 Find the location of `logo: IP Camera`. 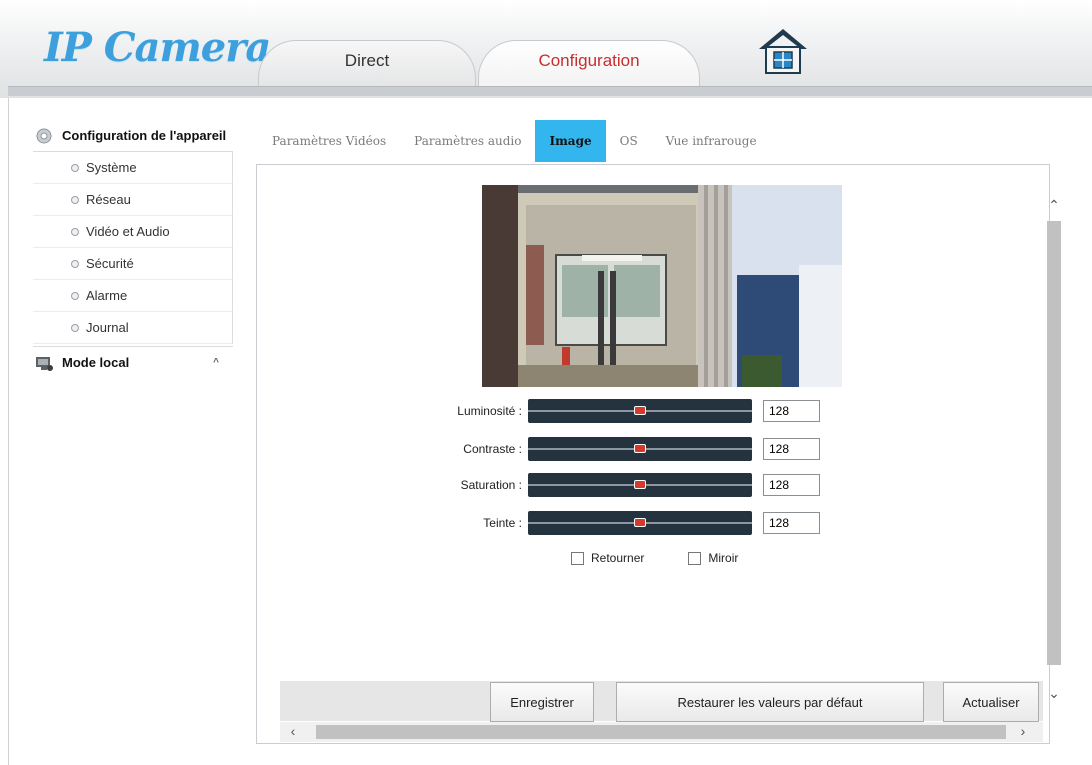

logo: IP Camera is located at coordinates (157, 47).